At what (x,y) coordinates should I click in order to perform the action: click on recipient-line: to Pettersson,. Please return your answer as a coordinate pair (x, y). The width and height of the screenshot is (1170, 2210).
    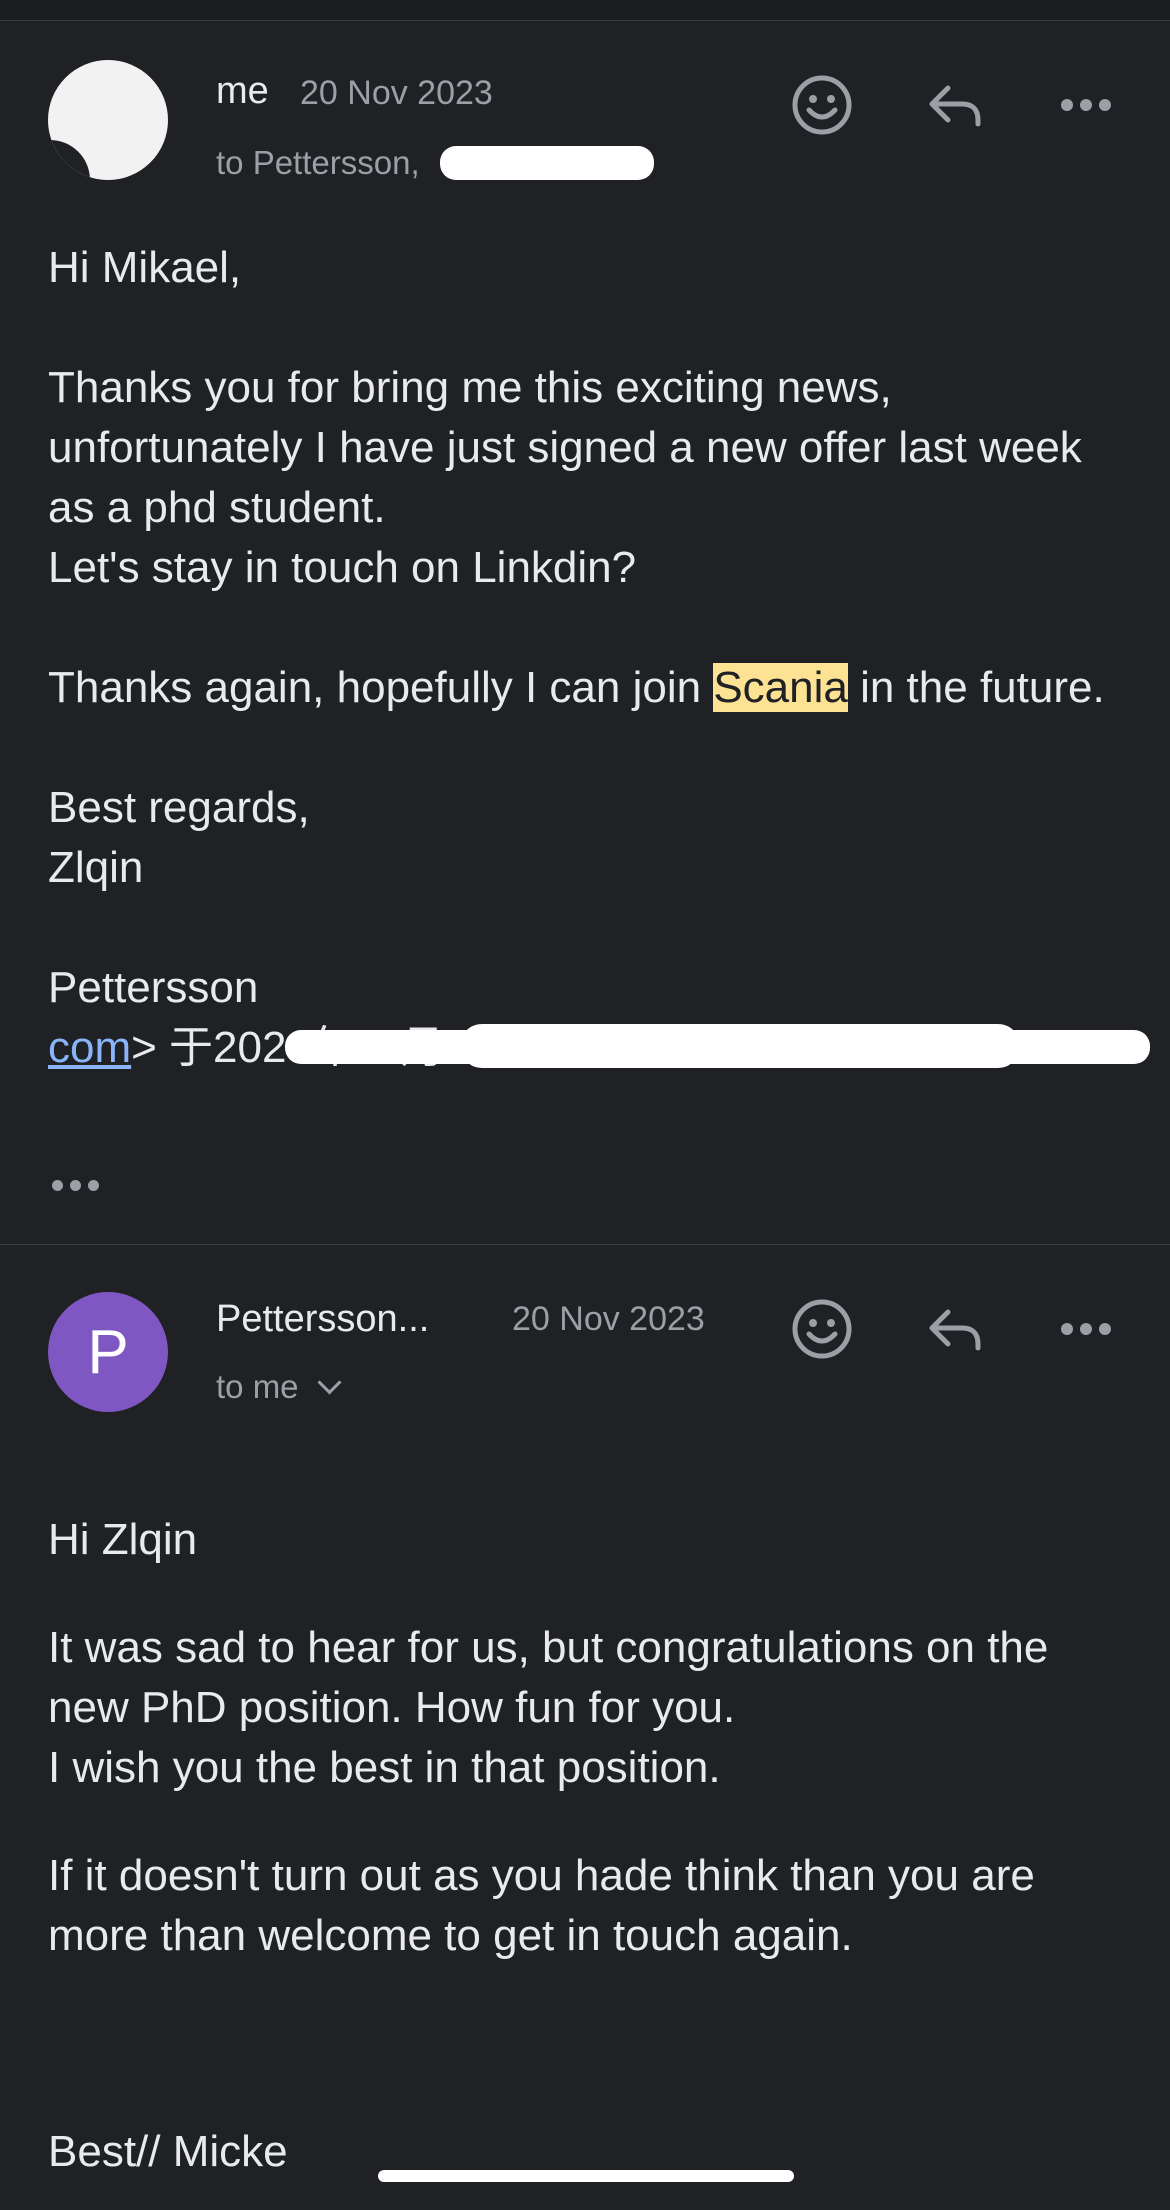
    Looking at the image, I should click on (318, 163).